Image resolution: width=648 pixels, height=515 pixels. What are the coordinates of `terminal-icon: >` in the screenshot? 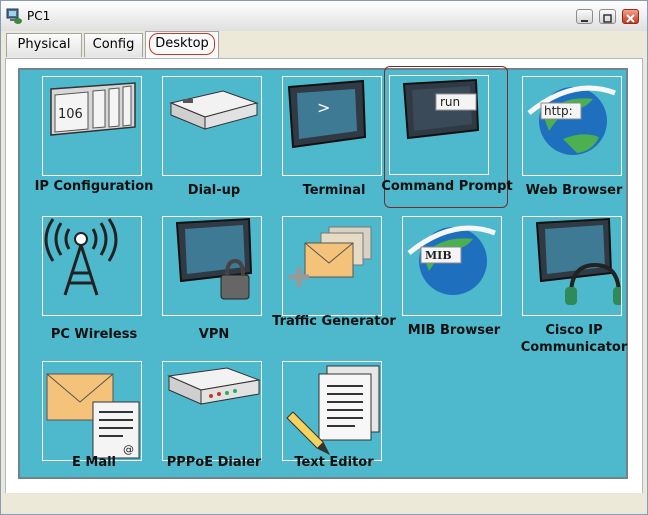 It's located at (332, 126).